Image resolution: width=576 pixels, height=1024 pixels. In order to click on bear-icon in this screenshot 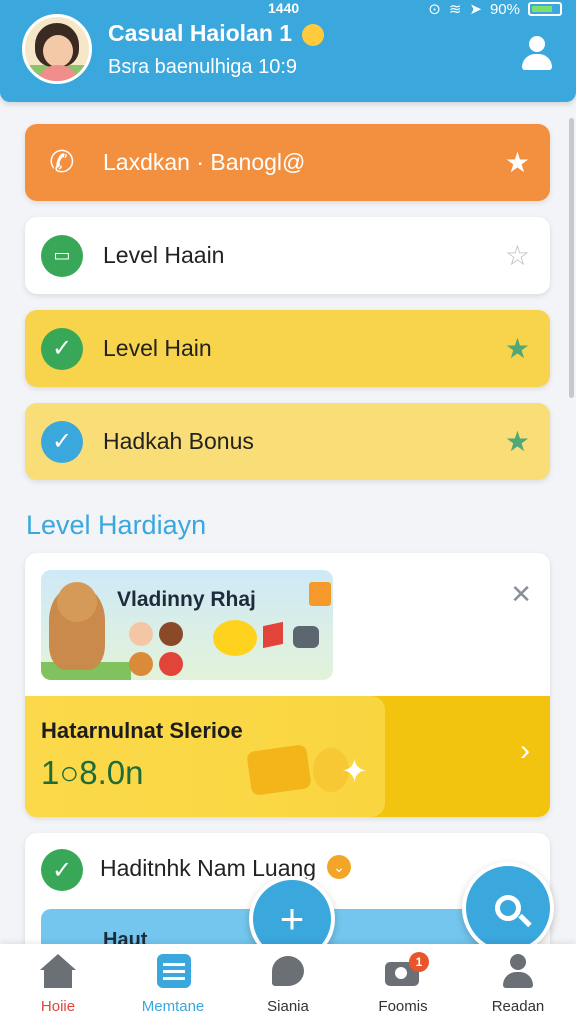, I will do `click(77, 626)`.